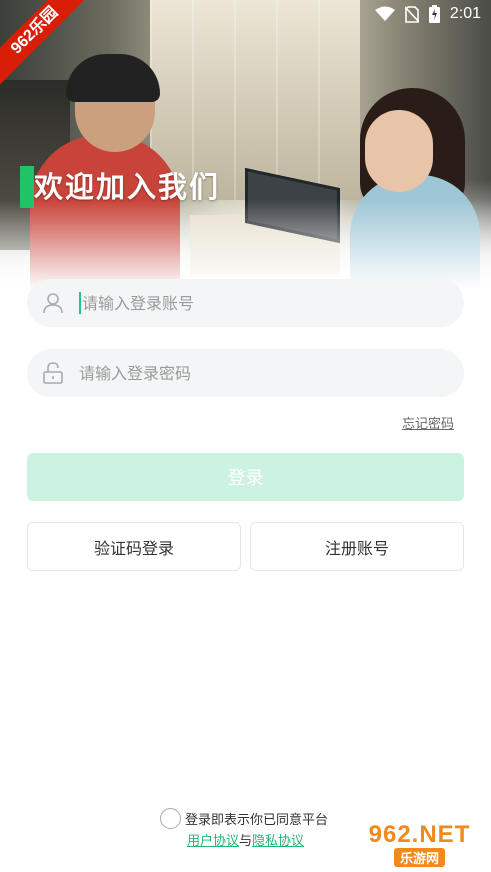 The image size is (491, 872). Describe the element at coordinates (384, 13) in the screenshot. I see `wifi-icon` at that location.